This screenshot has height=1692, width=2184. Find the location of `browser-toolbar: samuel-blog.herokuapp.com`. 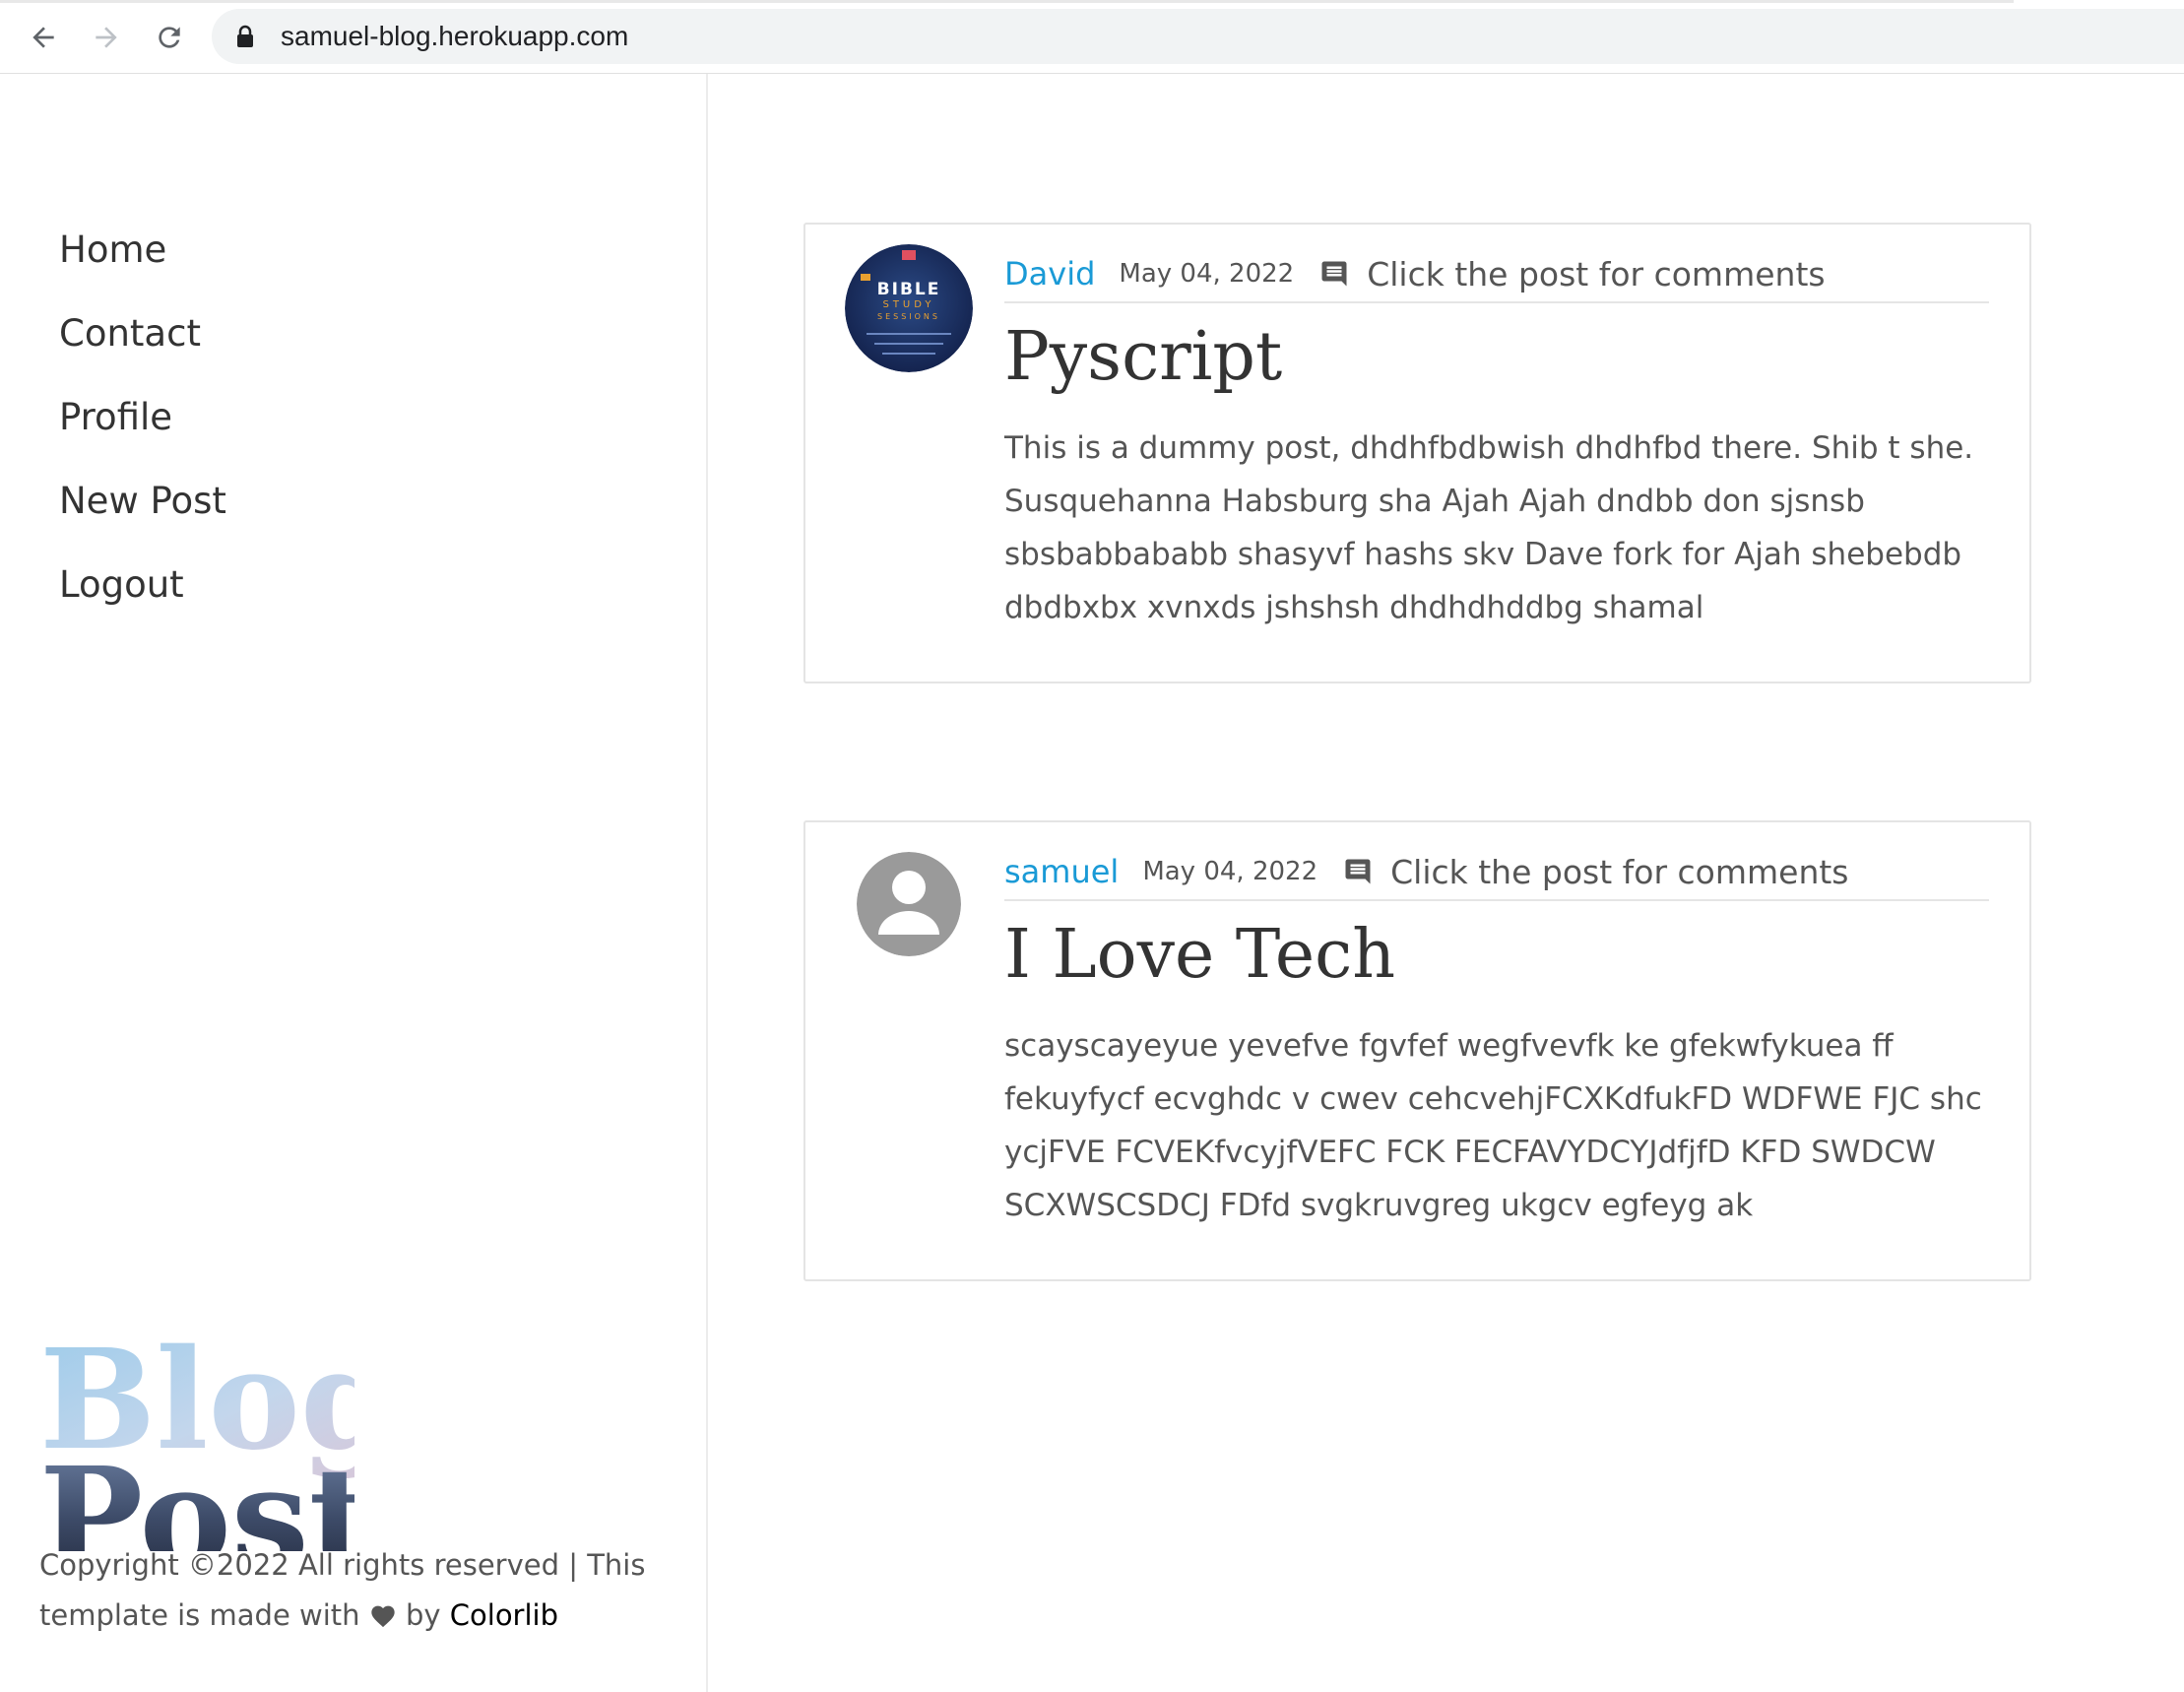

browser-toolbar: samuel-blog.herokuapp.com is located at coordinates (1092, 37).